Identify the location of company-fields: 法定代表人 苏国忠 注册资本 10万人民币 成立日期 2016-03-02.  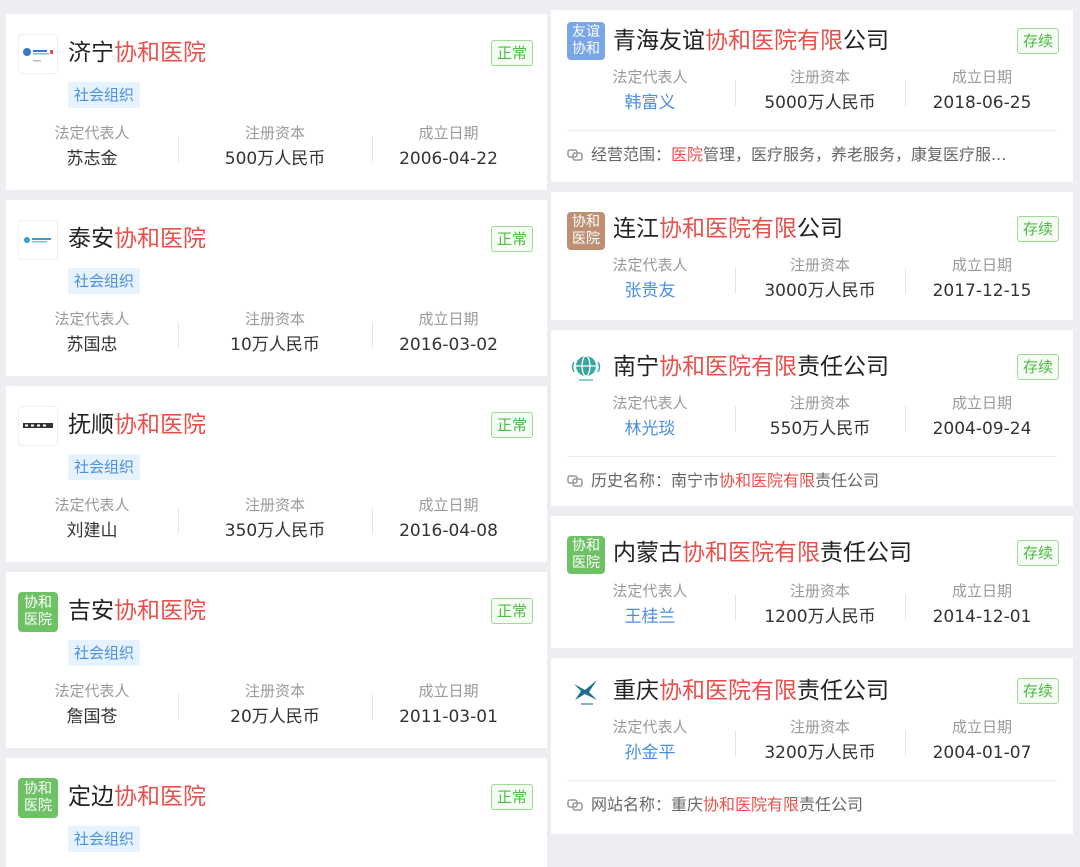
(276, 335).